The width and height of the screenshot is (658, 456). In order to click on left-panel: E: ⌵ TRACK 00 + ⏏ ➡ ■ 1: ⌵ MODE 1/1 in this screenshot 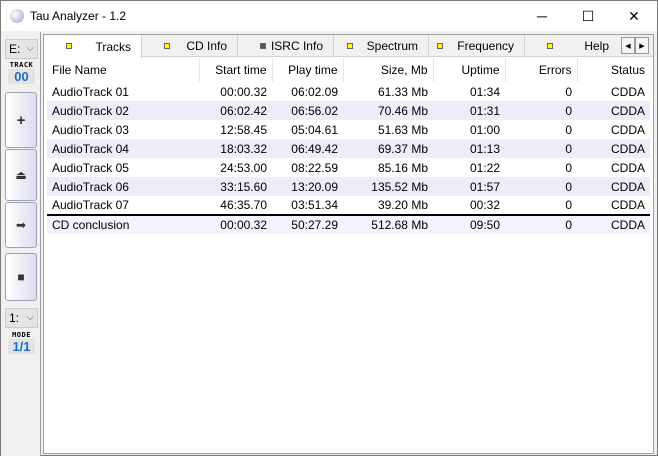, I will do `click(21, 244)`.